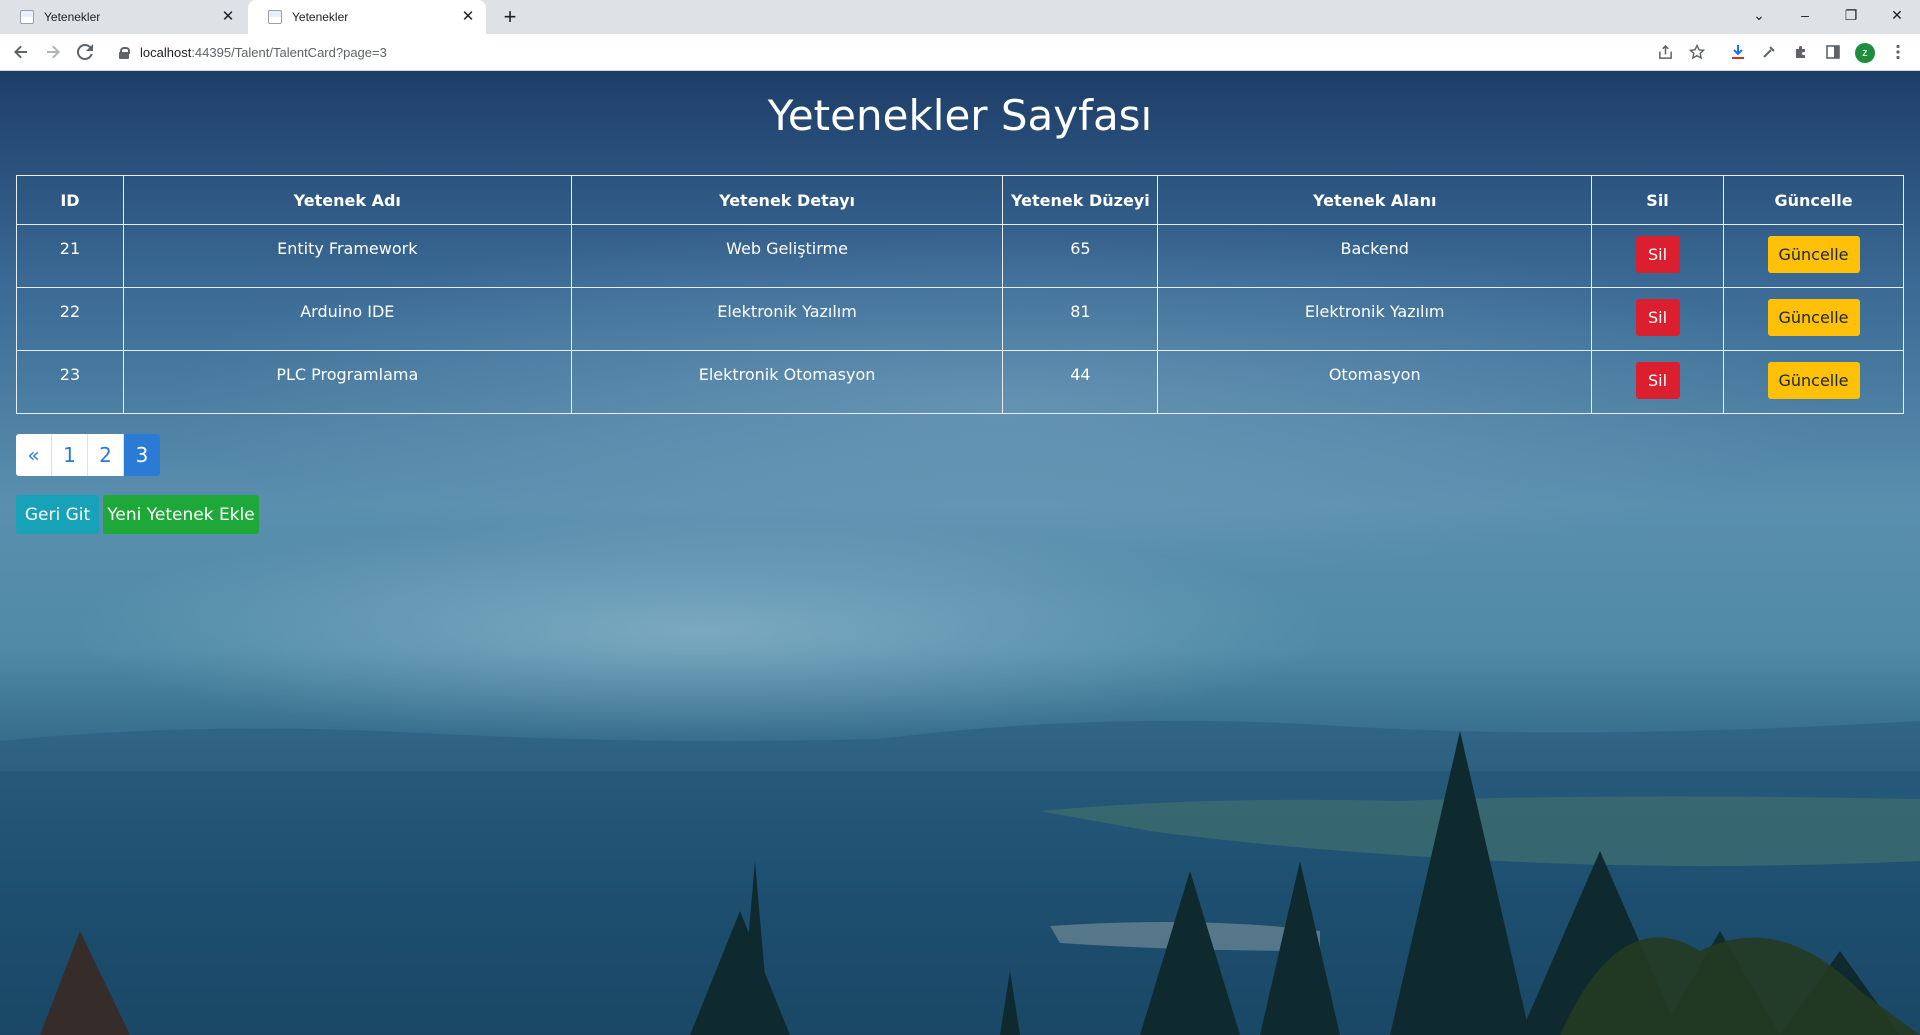 The height and width of the screenshot is (1035, 1920). What do you see at coordinates (166, 52) in the screenshot?
I see `url-host: localhost` at bounding box center [166, 52].